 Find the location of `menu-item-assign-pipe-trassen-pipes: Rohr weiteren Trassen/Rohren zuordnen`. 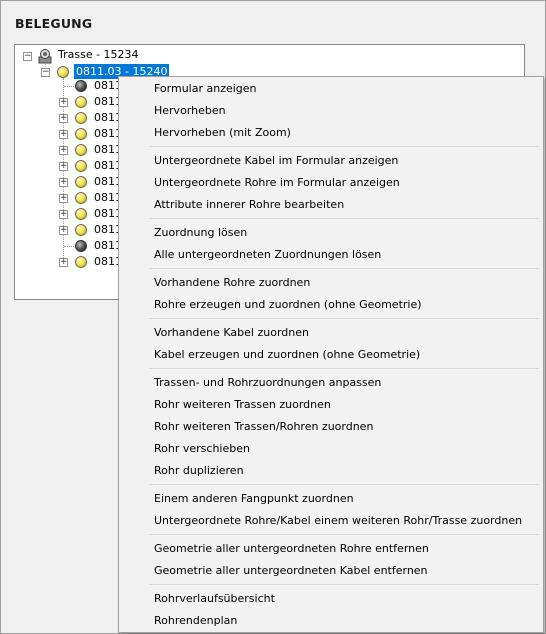

menu-item-assign-pipe-trassen-pipes: Rohr weiteren Trassen/Rohren zuordnen is located at coordinates (331, 427).